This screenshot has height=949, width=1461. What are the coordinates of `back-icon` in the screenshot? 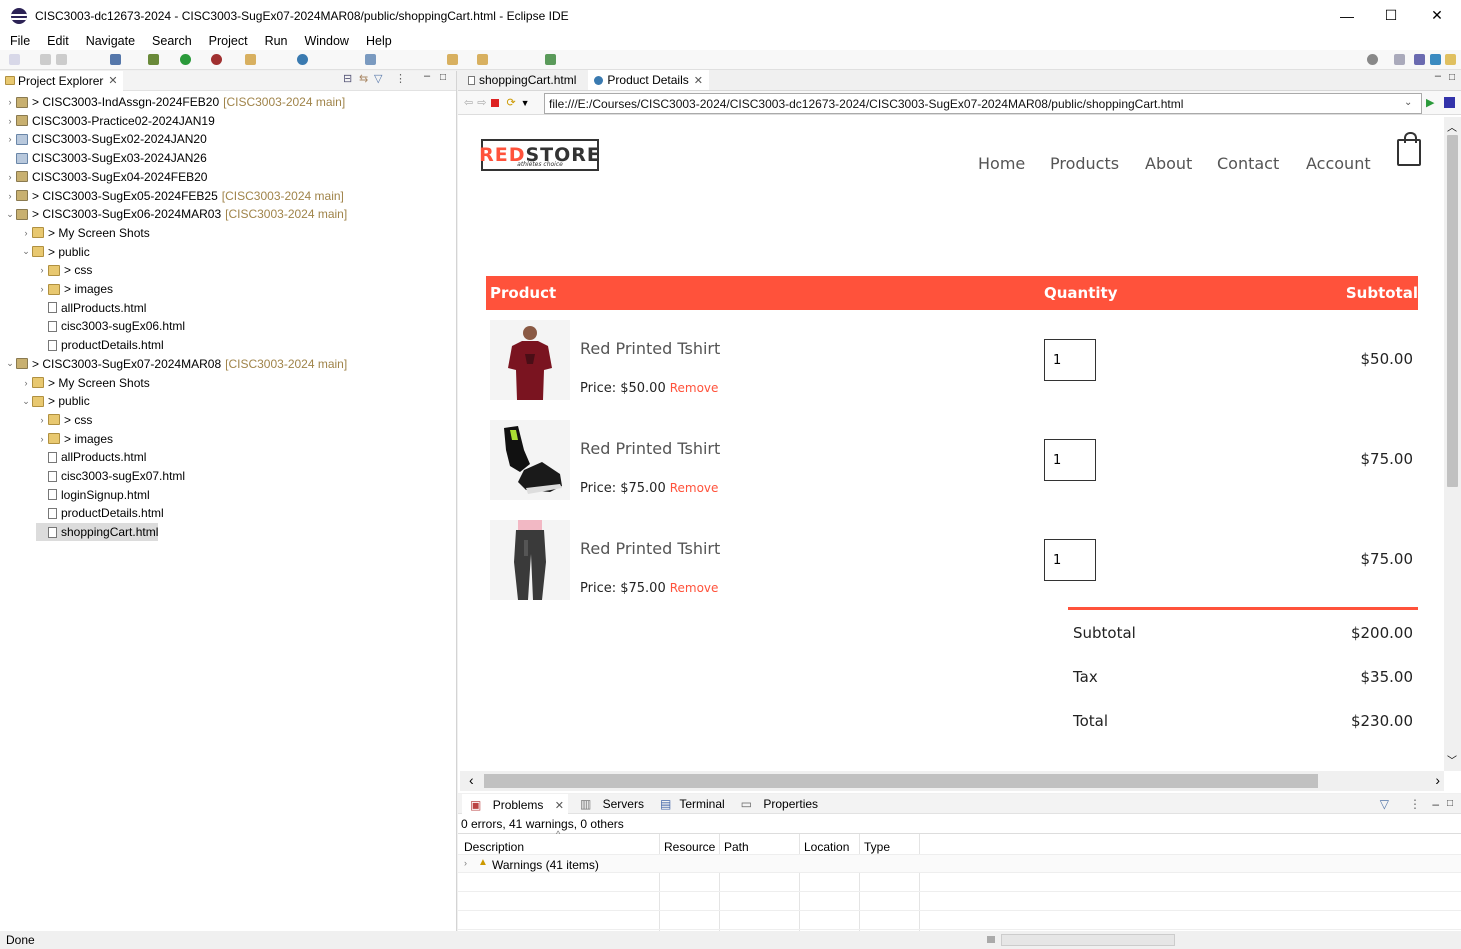 It's located at (452, 59).